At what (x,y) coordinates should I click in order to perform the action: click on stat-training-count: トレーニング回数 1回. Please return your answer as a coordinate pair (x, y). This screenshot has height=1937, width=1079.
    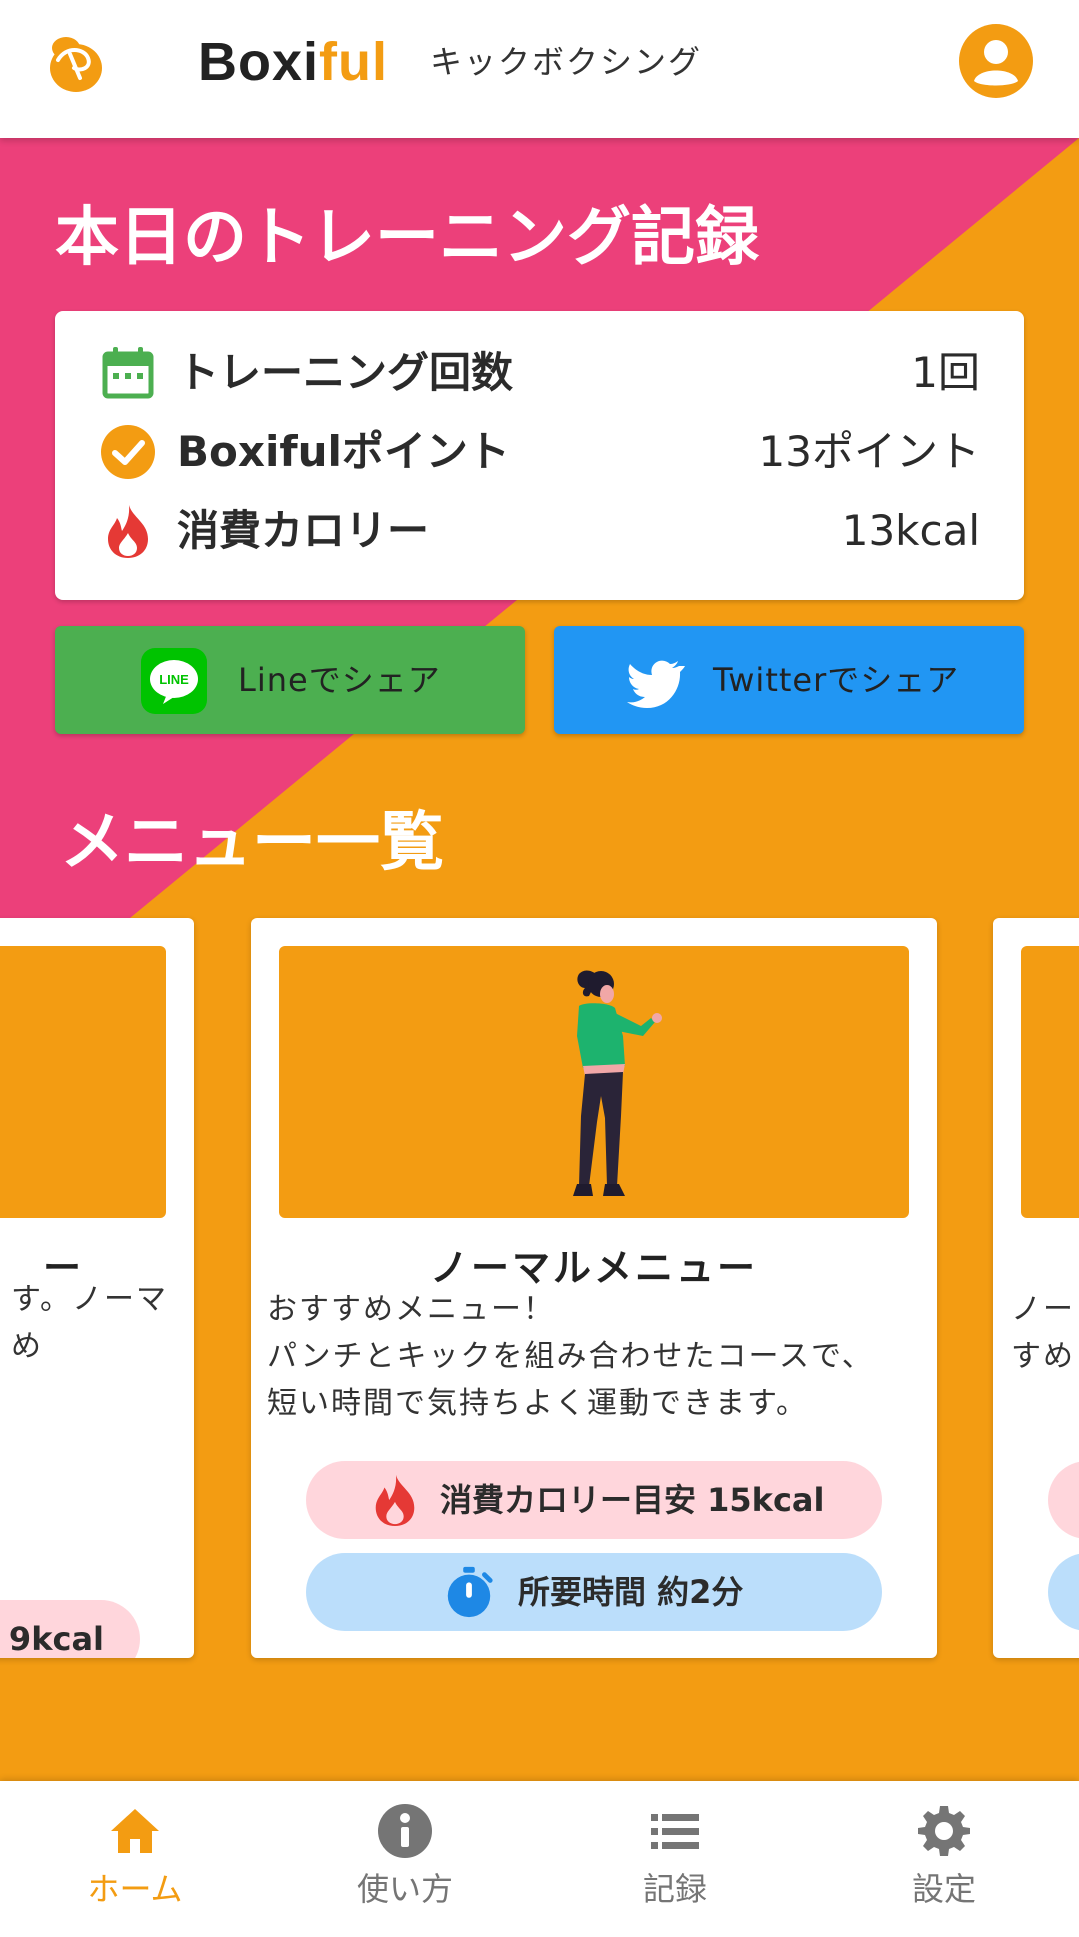
    Looking at the image, I should click on (539, 372).